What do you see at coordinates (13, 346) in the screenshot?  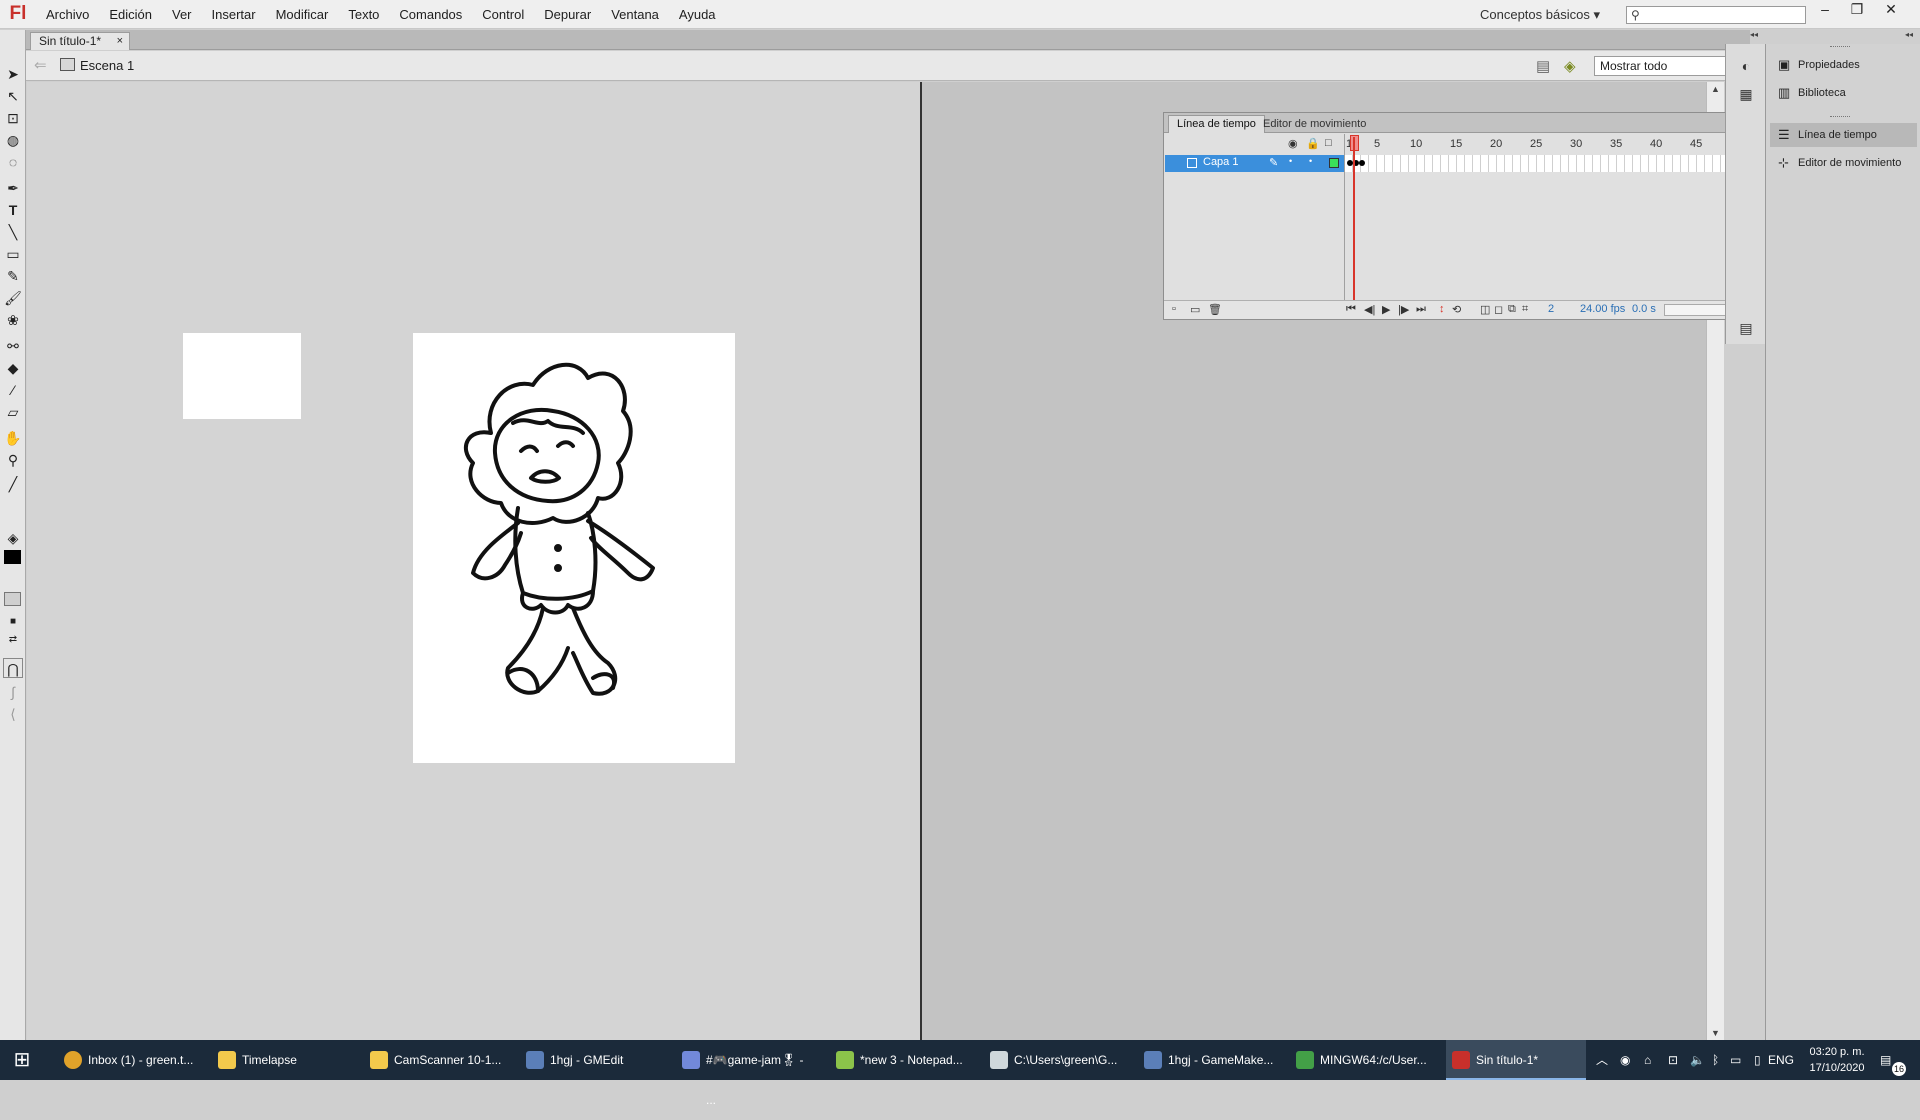 I see `bone-tool-icon: ⚯` at bounding box center [13, 346].